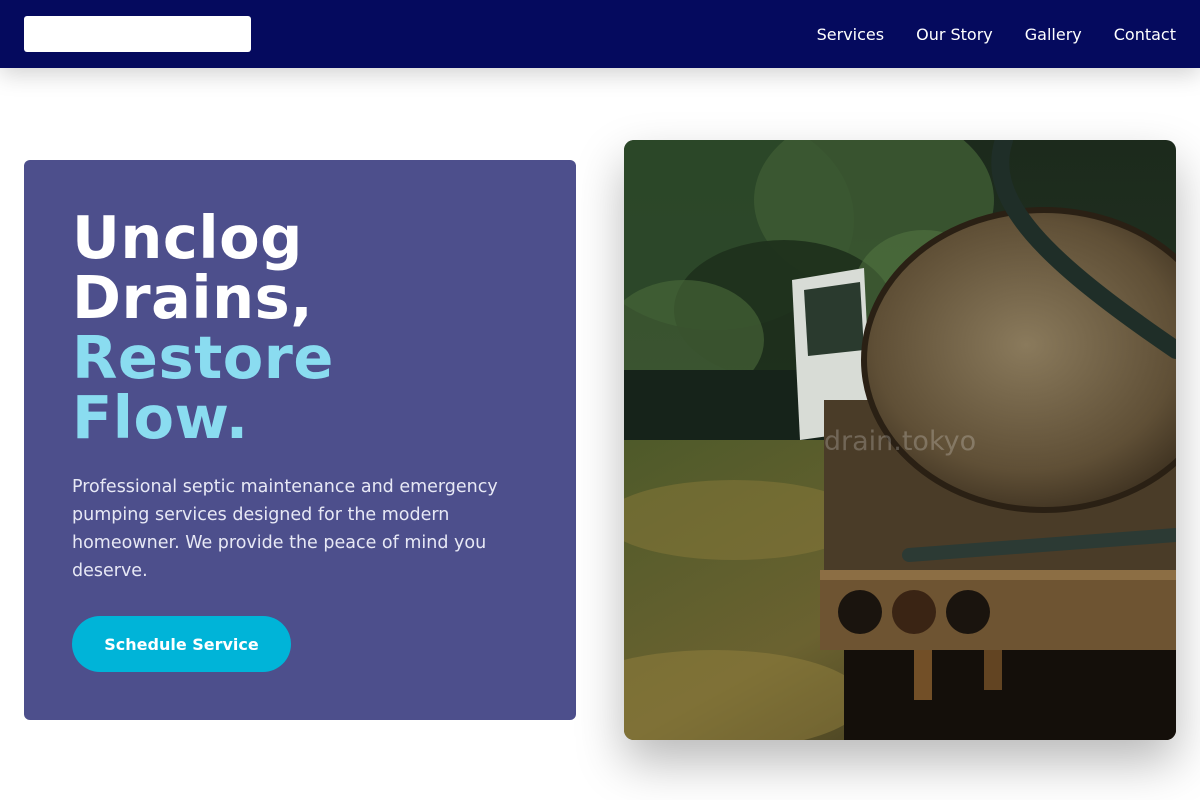 The height and width of the screenshot is (800, 1200). Describe the element at coordinates (203, 357) in the screenshot. I see `headline-line-3: Restore` at that location.